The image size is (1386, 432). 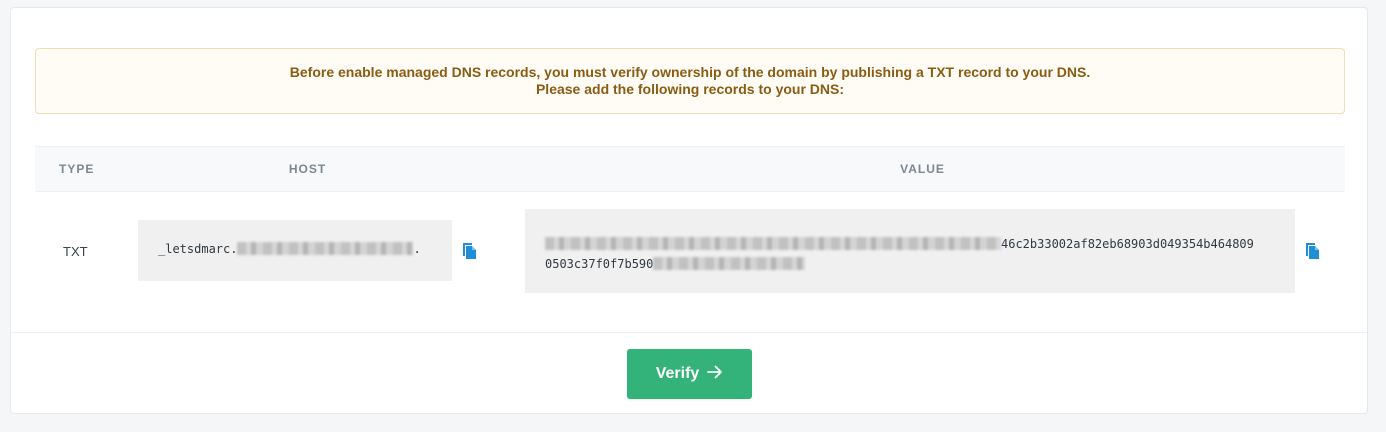 What do you see at coordinates (198, 249) in the screenshot?
I see `host-prefix: _letsdmarc.` at bounding box center [198, 249].